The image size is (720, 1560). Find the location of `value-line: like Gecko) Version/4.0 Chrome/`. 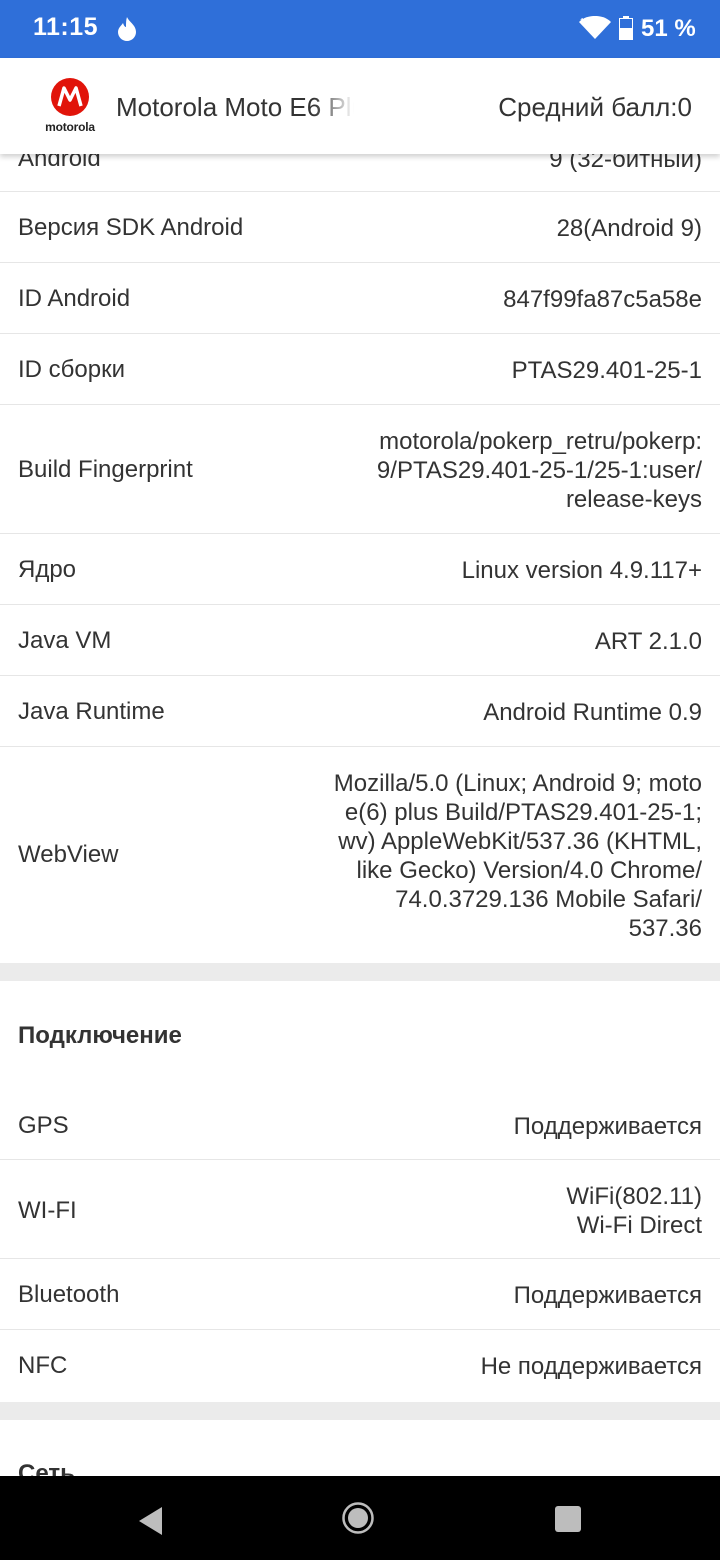

value-line: like Gecko) Version/4.0 Chrome/ is located at coordinates (529, 870).